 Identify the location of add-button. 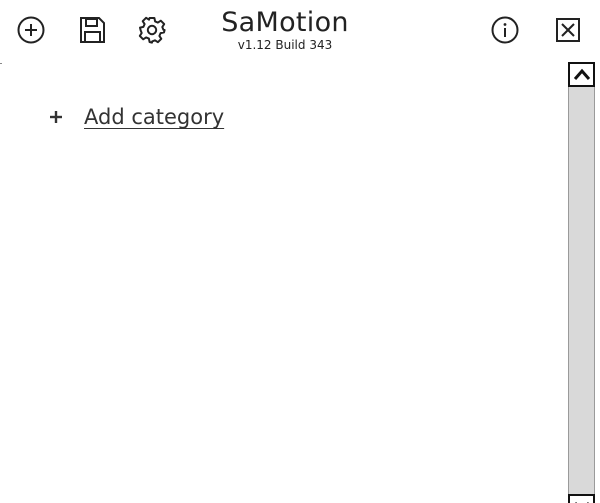
(31, 30).